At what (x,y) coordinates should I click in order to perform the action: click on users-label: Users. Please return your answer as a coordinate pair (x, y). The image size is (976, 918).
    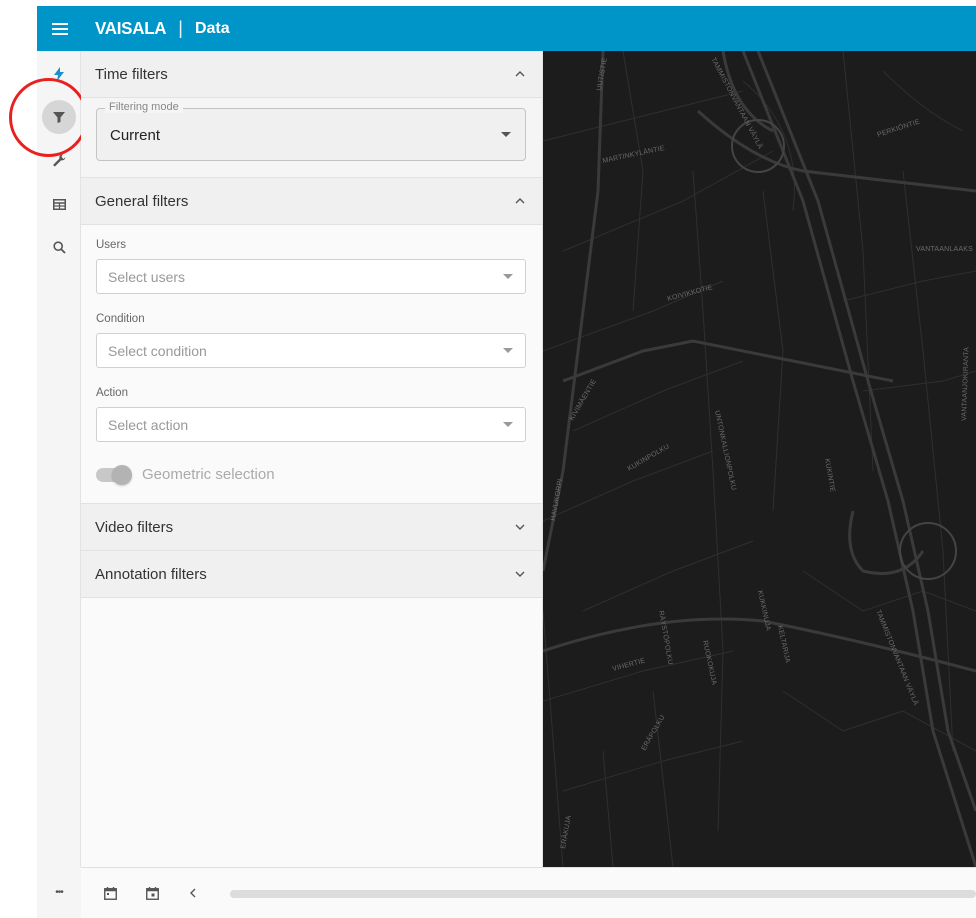
    Looking at the image, I should click on (111, 245).